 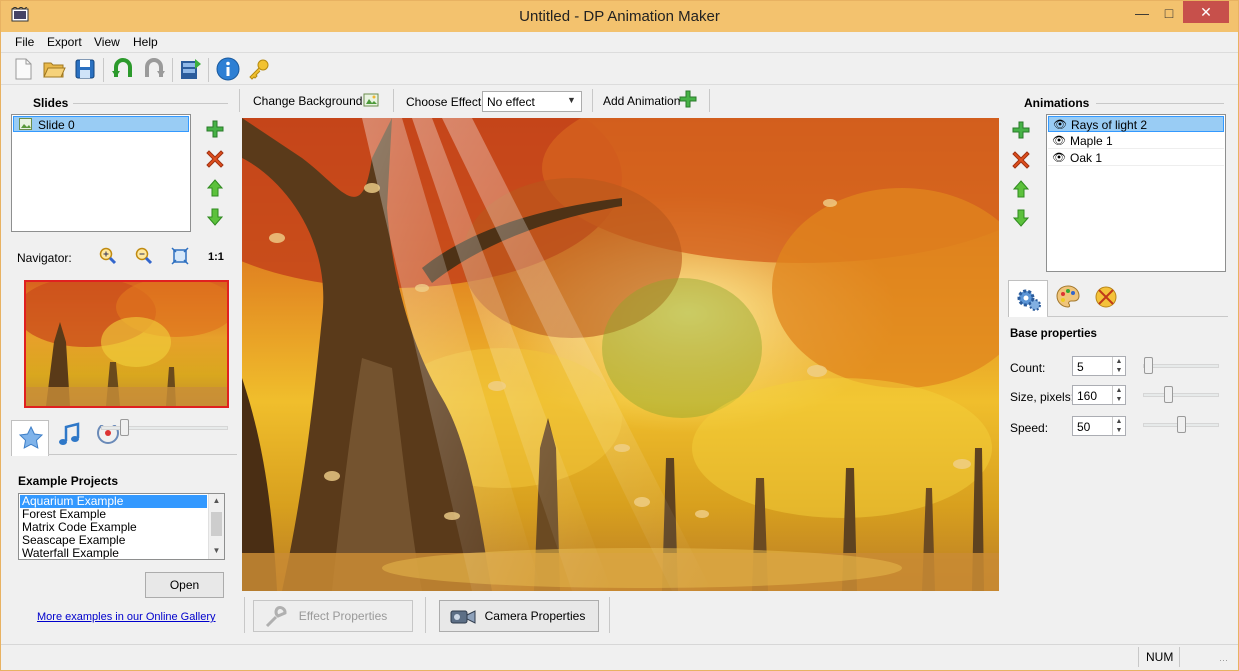 I want to click on save-icon, so click(x=85, y=69).